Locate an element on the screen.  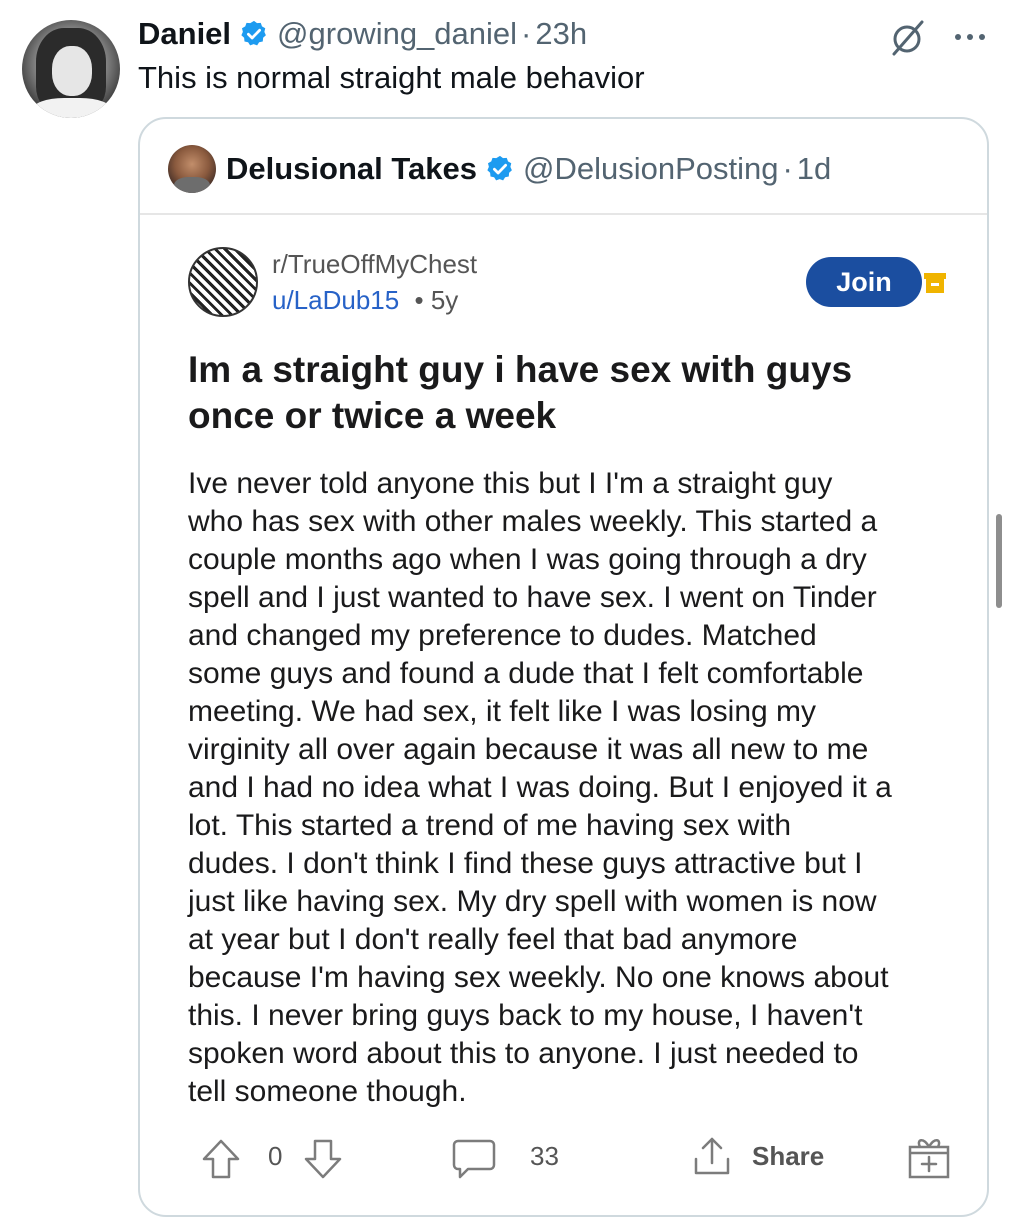
age-value: 5y is located at coordinates (444, 300).